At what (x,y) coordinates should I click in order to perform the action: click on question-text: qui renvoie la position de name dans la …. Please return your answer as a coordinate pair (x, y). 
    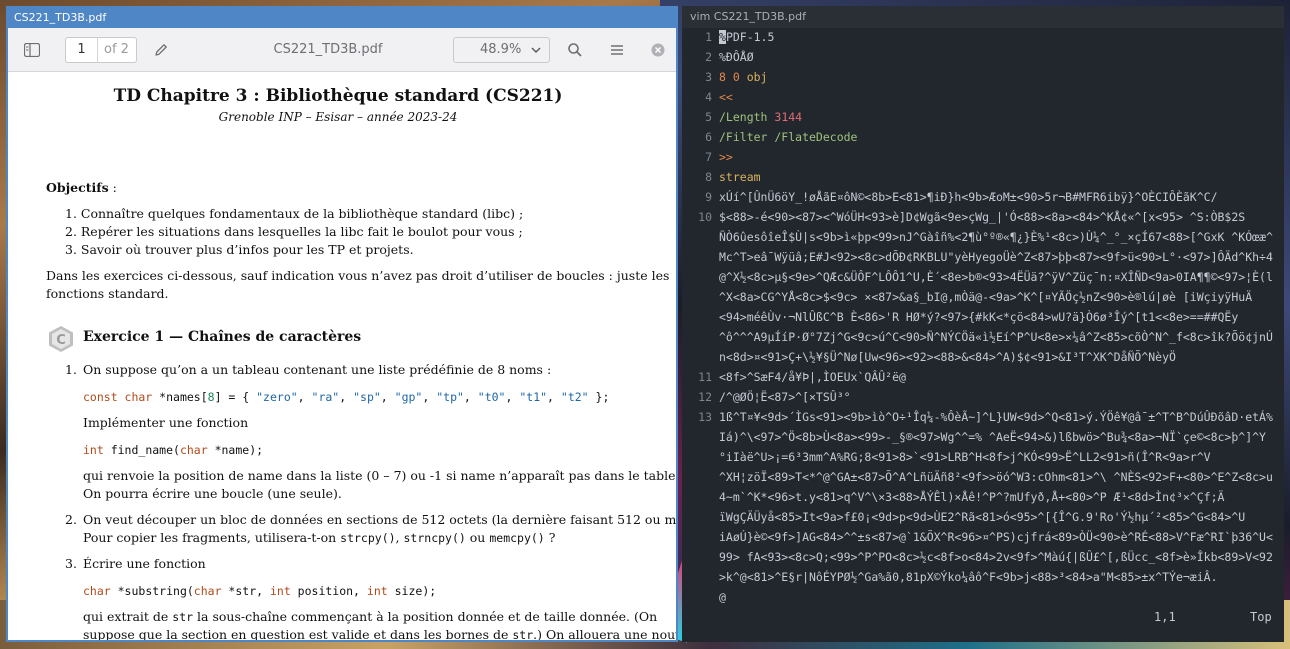
    Looking at the image, I should click on (380, 475).